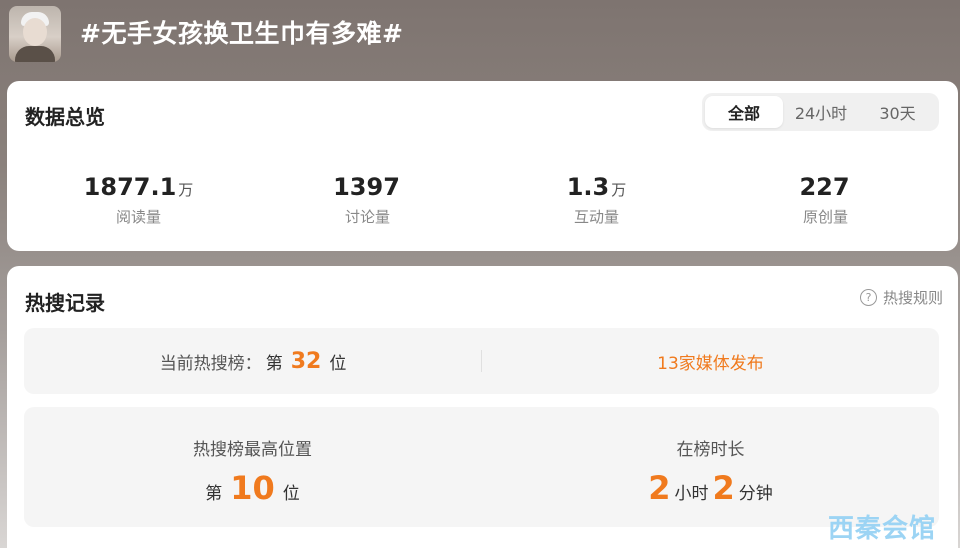 The image size is (960, 548). I want to click on current-rank-panel: 当前热搜榜： 第 32 位 13家媒体发布, so click(481, 361).